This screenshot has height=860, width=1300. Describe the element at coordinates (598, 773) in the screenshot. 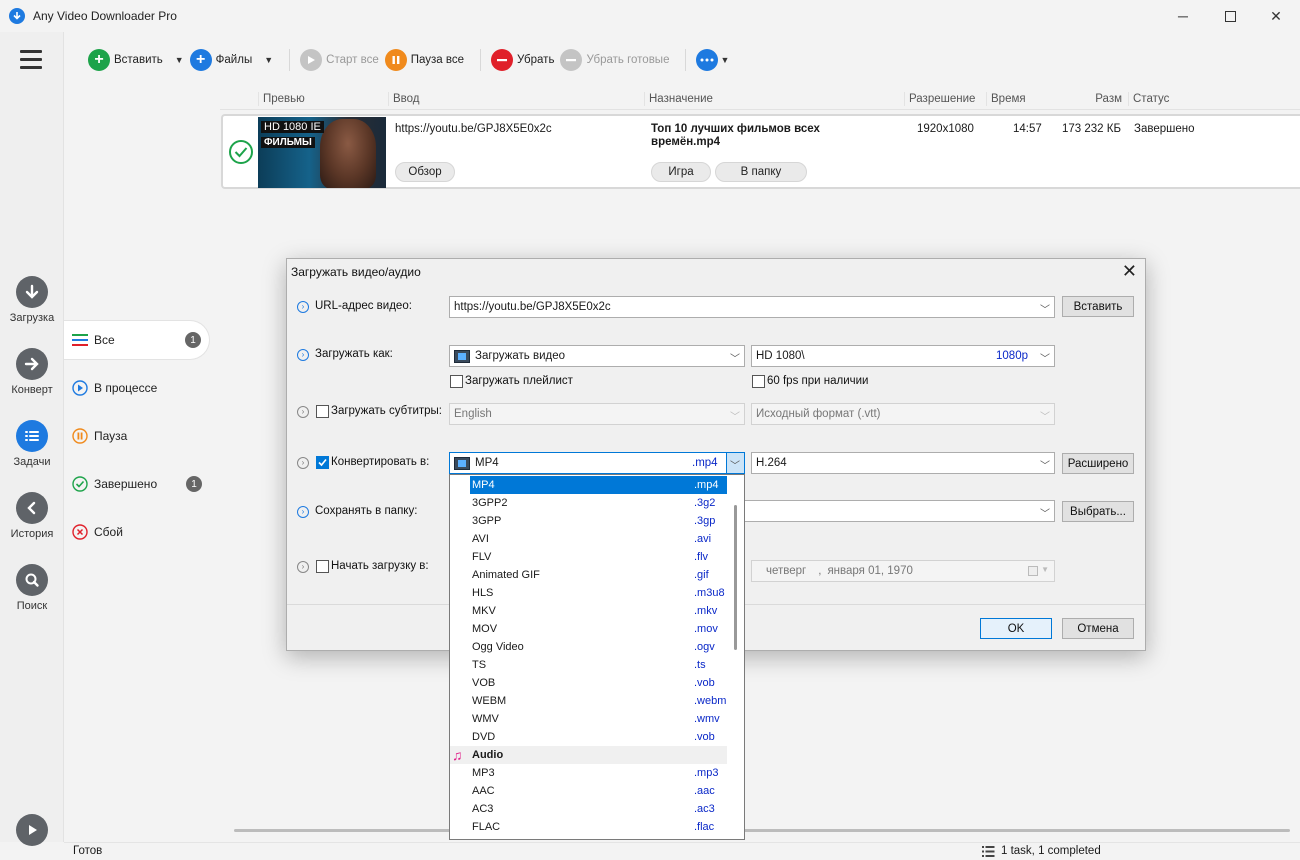

I see `format-option: MP3 .mp3` at that location.